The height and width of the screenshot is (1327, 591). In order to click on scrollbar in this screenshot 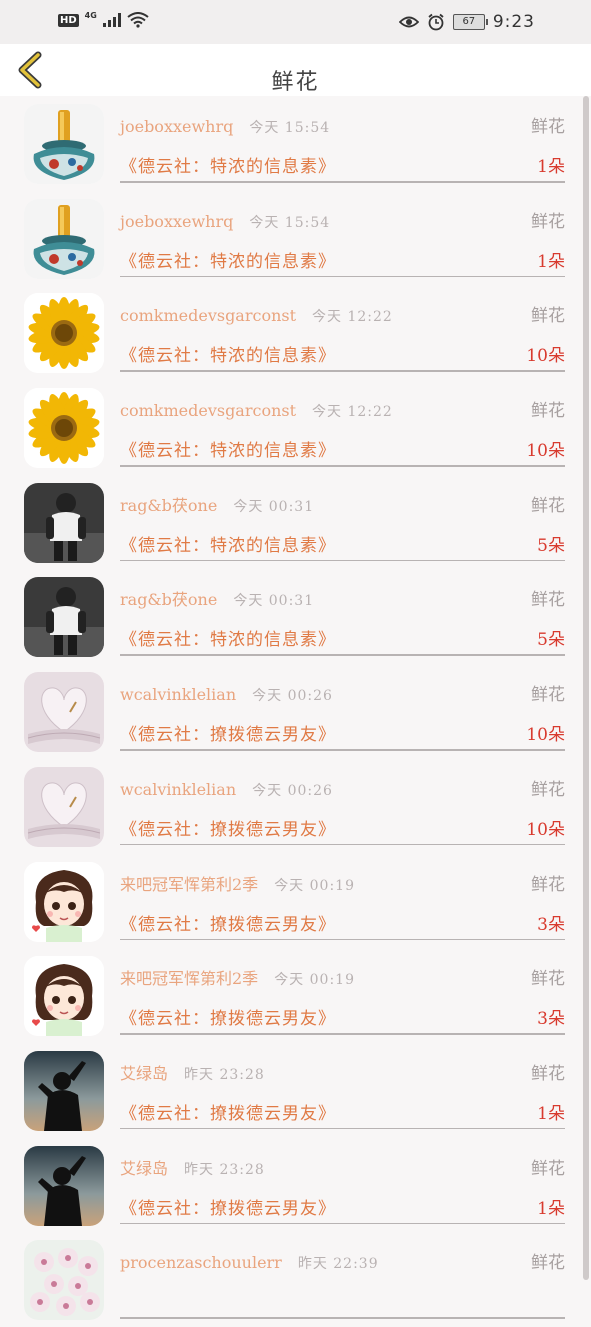, I will do `click(586, 688)`.